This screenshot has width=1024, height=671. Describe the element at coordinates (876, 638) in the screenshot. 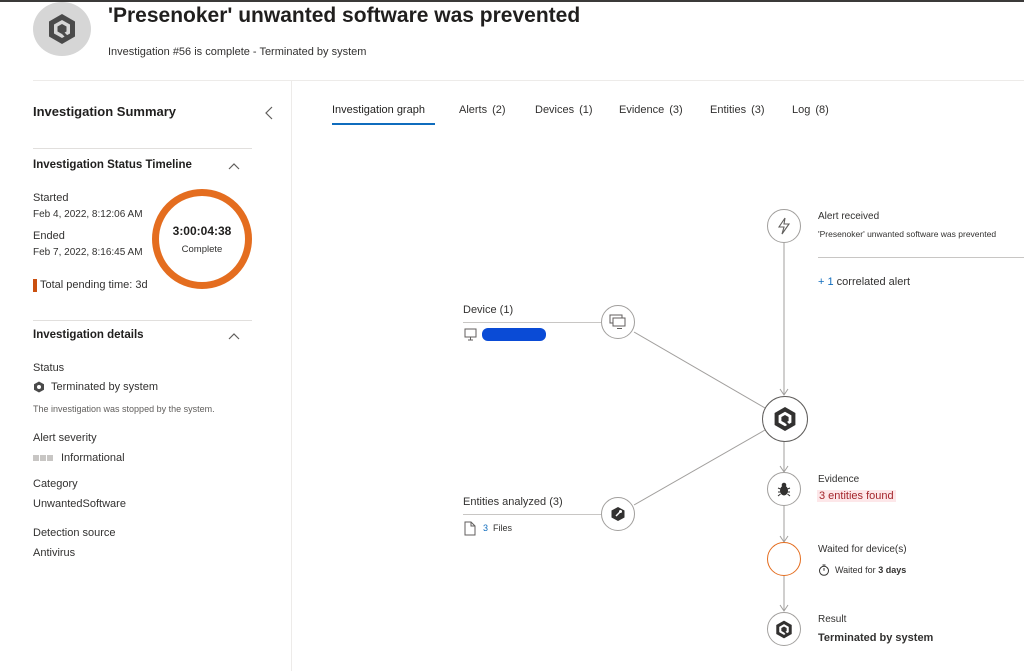

I see `result-value: Terminated by system` at that location.